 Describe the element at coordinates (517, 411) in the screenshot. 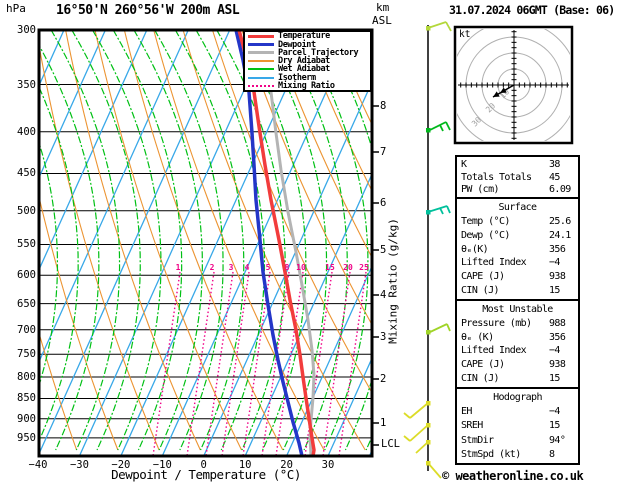

I see `table-row: EH −4` at that location.